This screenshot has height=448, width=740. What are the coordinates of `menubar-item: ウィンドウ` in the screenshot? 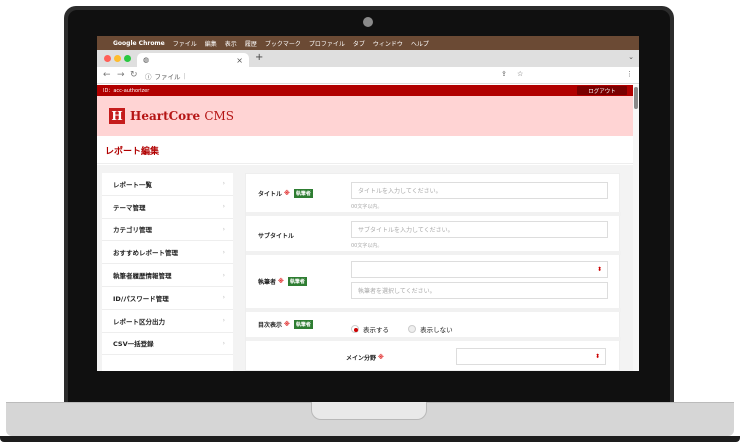 It's located at (388, 43).